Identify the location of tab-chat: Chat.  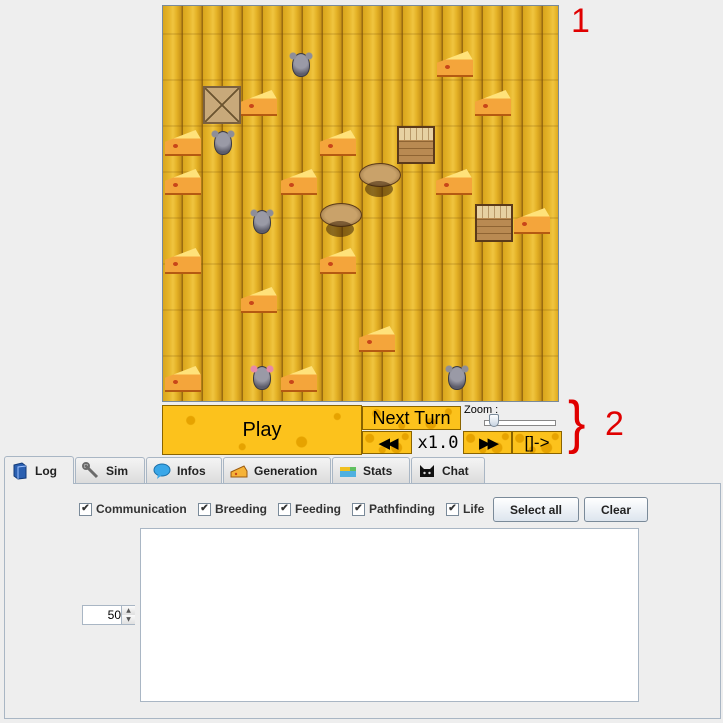
(448, 470).